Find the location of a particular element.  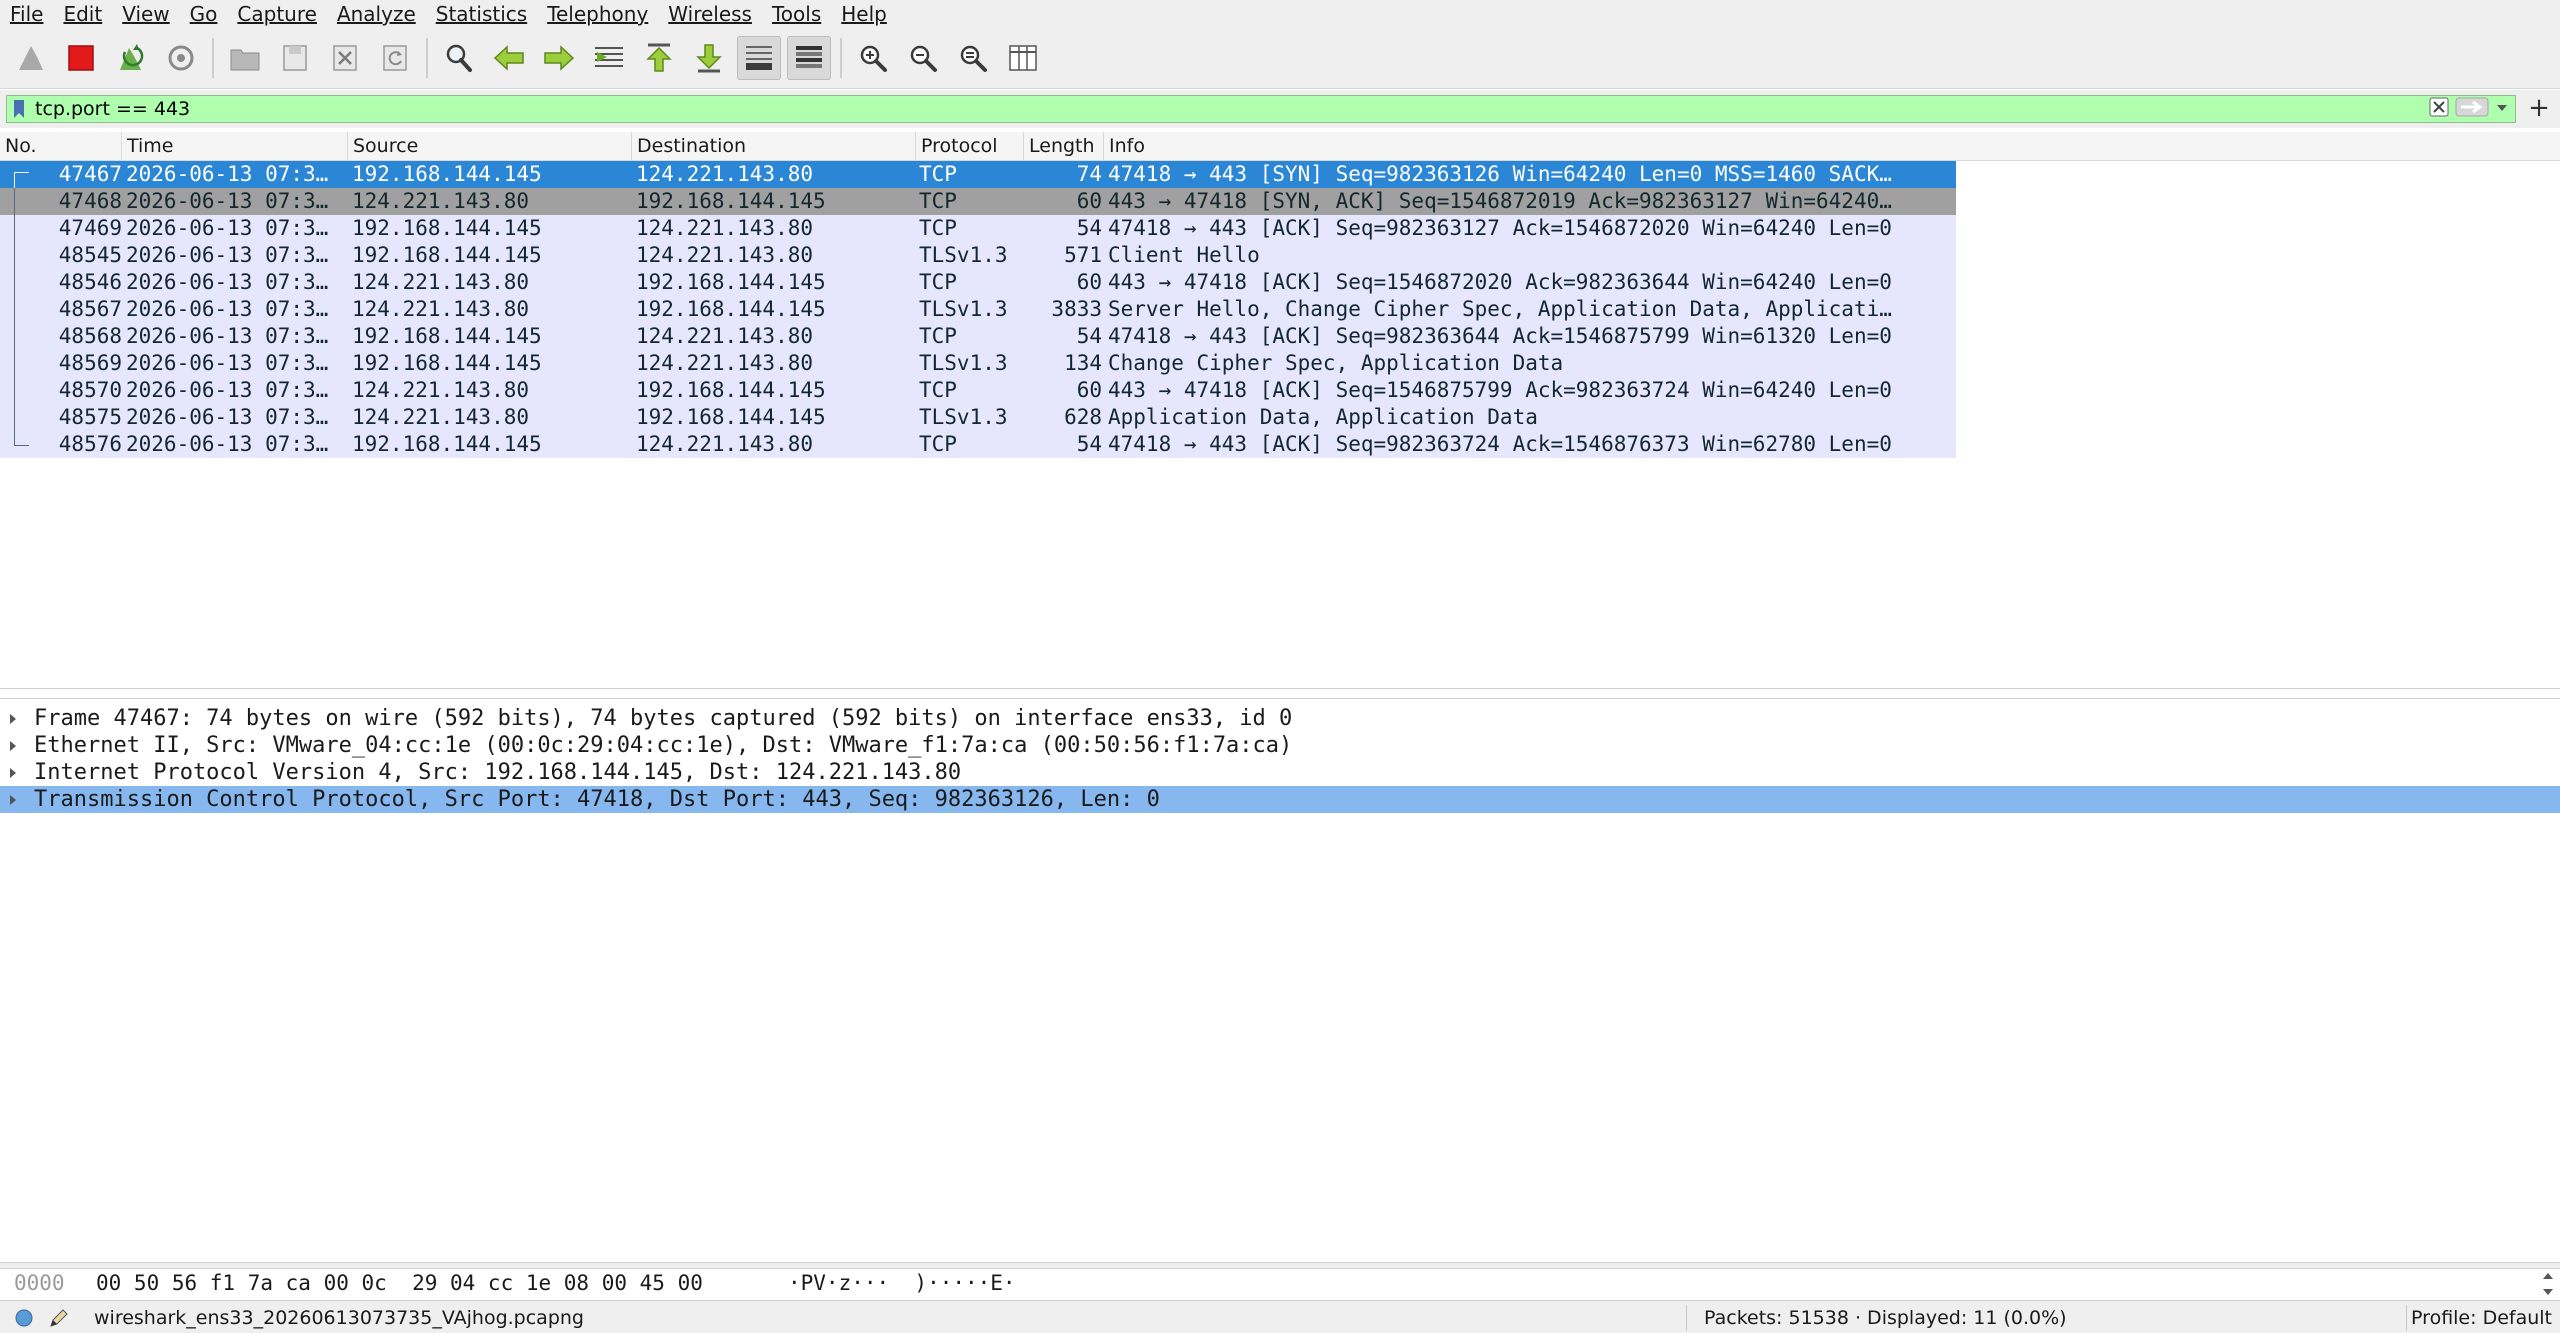

first-packet-icon is located at coordinates (659, 58).